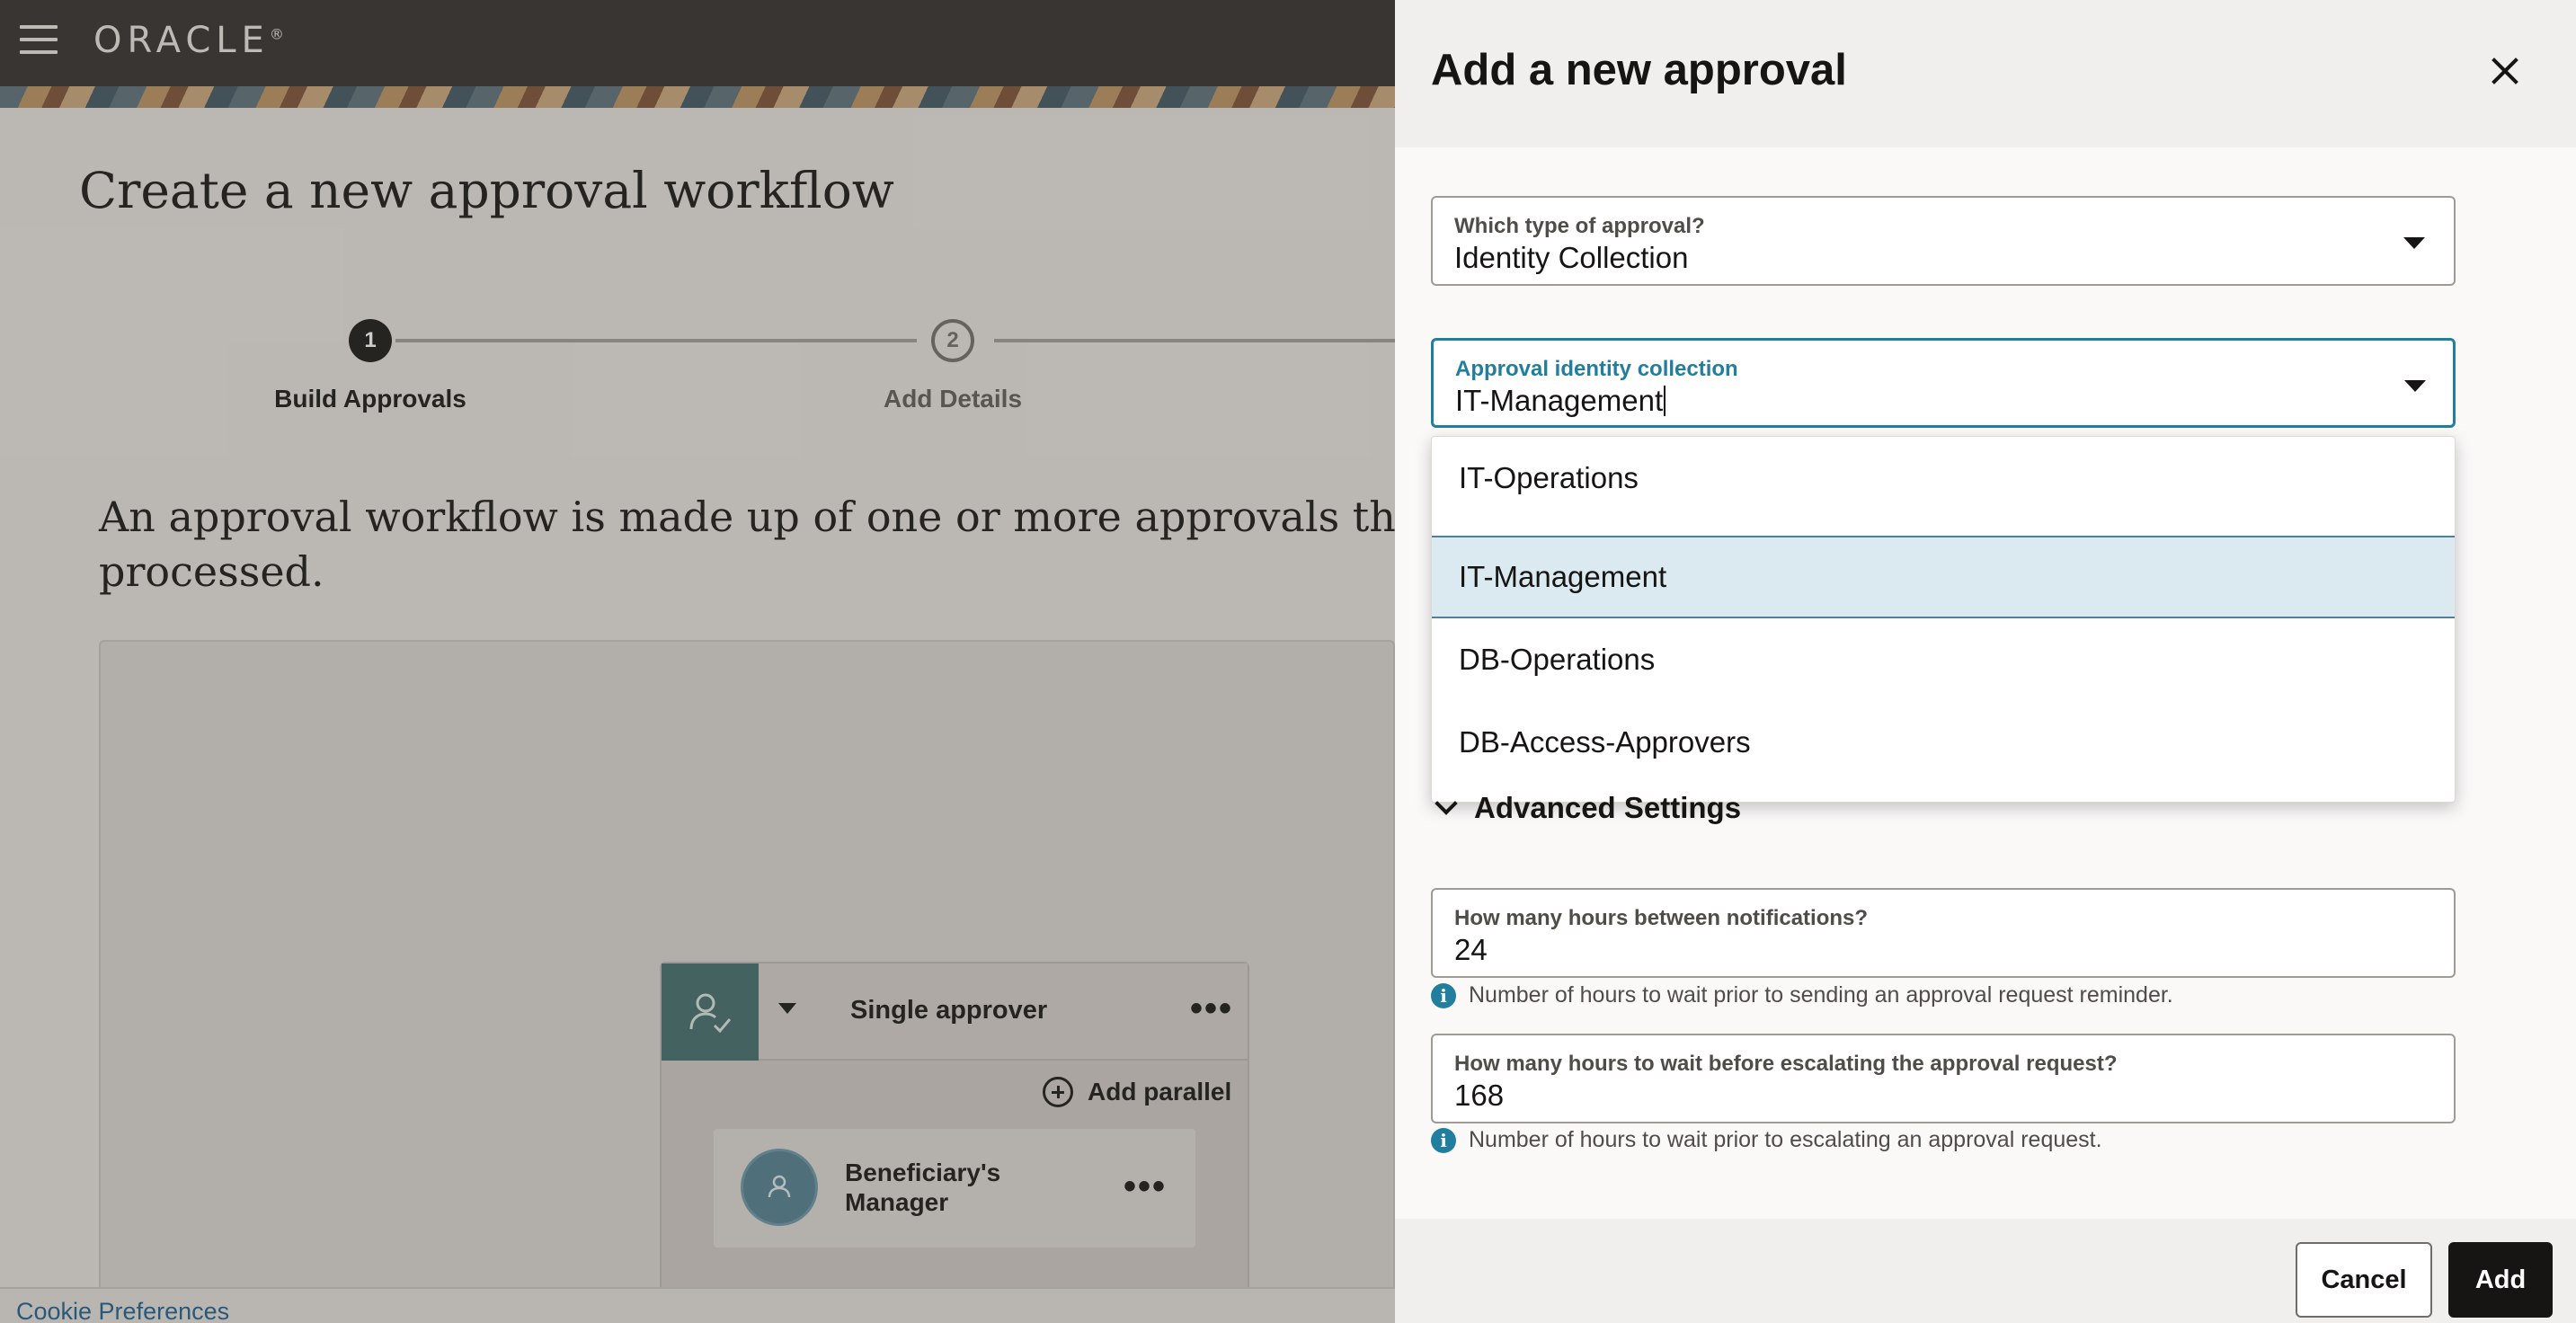 The width and height of the screenshot is (2576, 1323). Describe the element at coordinates (1471, 950) in the screenshot. I see `notification-hours-value: 24` at that location.